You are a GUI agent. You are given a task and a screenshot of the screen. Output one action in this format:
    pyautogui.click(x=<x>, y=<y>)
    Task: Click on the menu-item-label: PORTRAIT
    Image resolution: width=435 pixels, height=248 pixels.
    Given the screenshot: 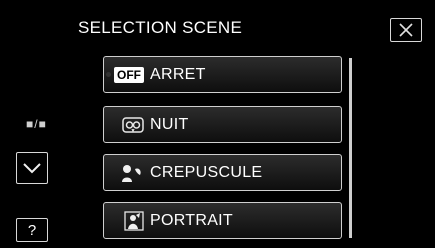 What is the action you would take?
    pyautogui.click(x=192, y=220)
    